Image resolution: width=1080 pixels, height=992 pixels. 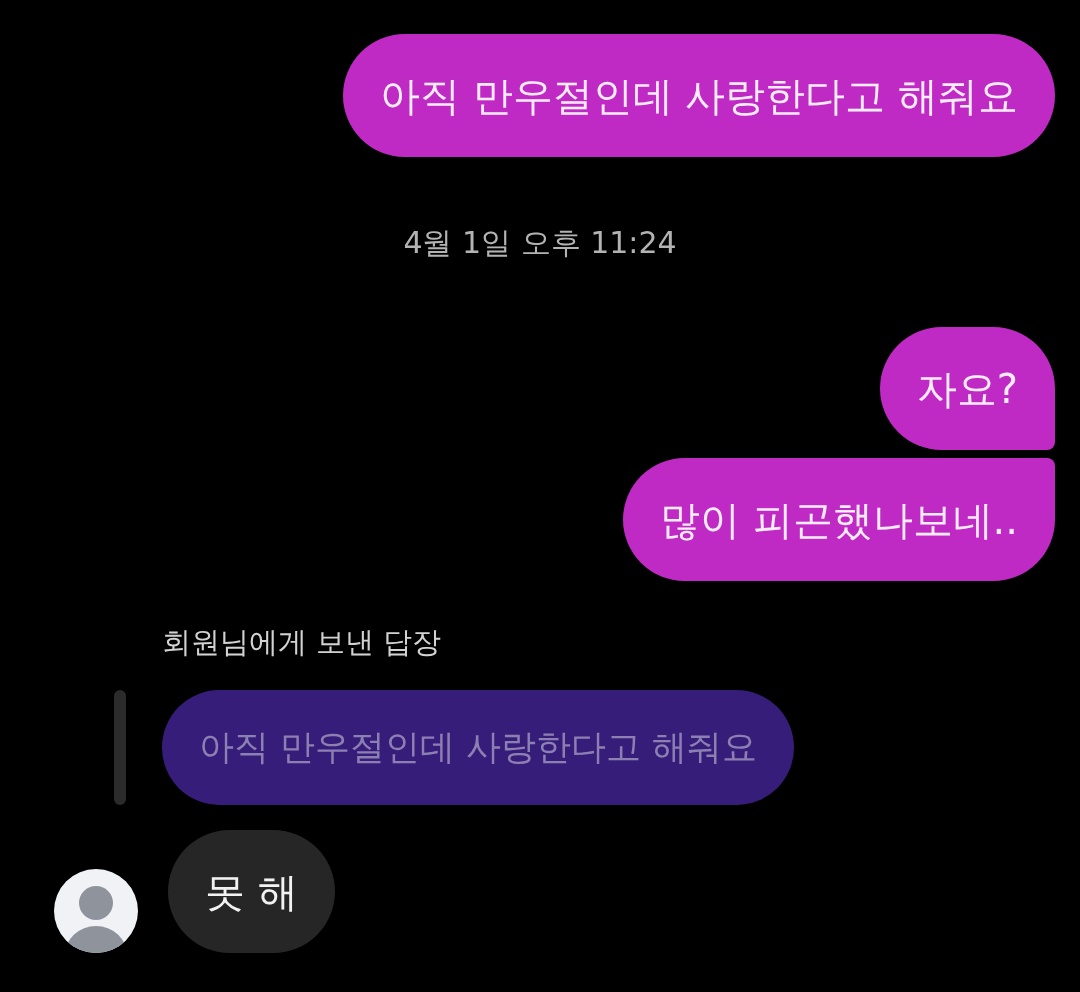 What do you see at coordinates (540, 243) in the screenshot?
I see `timestamp: 4월 1일 오후 11:24` at bounding box center [540, 243].